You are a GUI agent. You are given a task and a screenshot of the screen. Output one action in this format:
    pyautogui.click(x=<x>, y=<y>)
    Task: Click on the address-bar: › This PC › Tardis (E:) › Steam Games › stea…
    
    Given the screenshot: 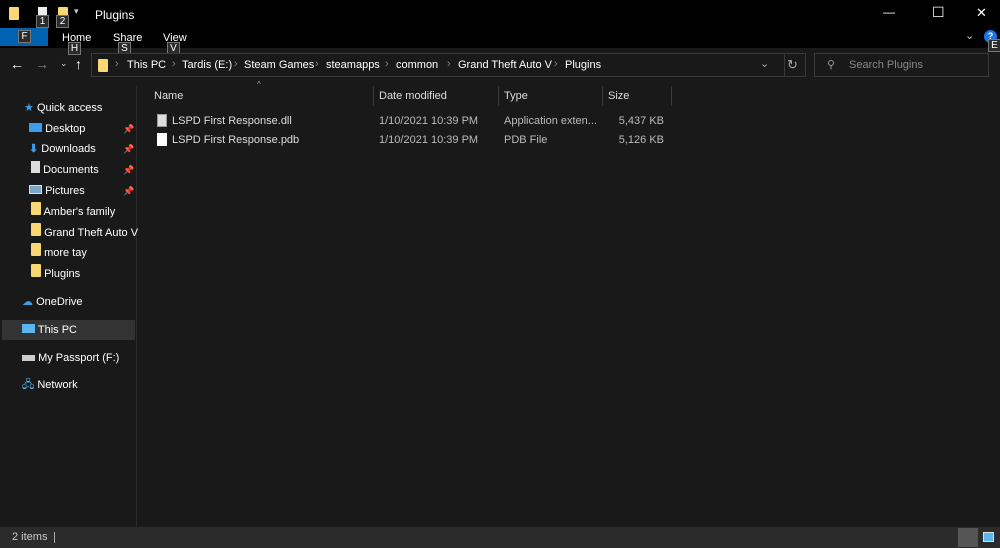 What is the action you would take?
    pyautogui.click(x=448, y=65)
    